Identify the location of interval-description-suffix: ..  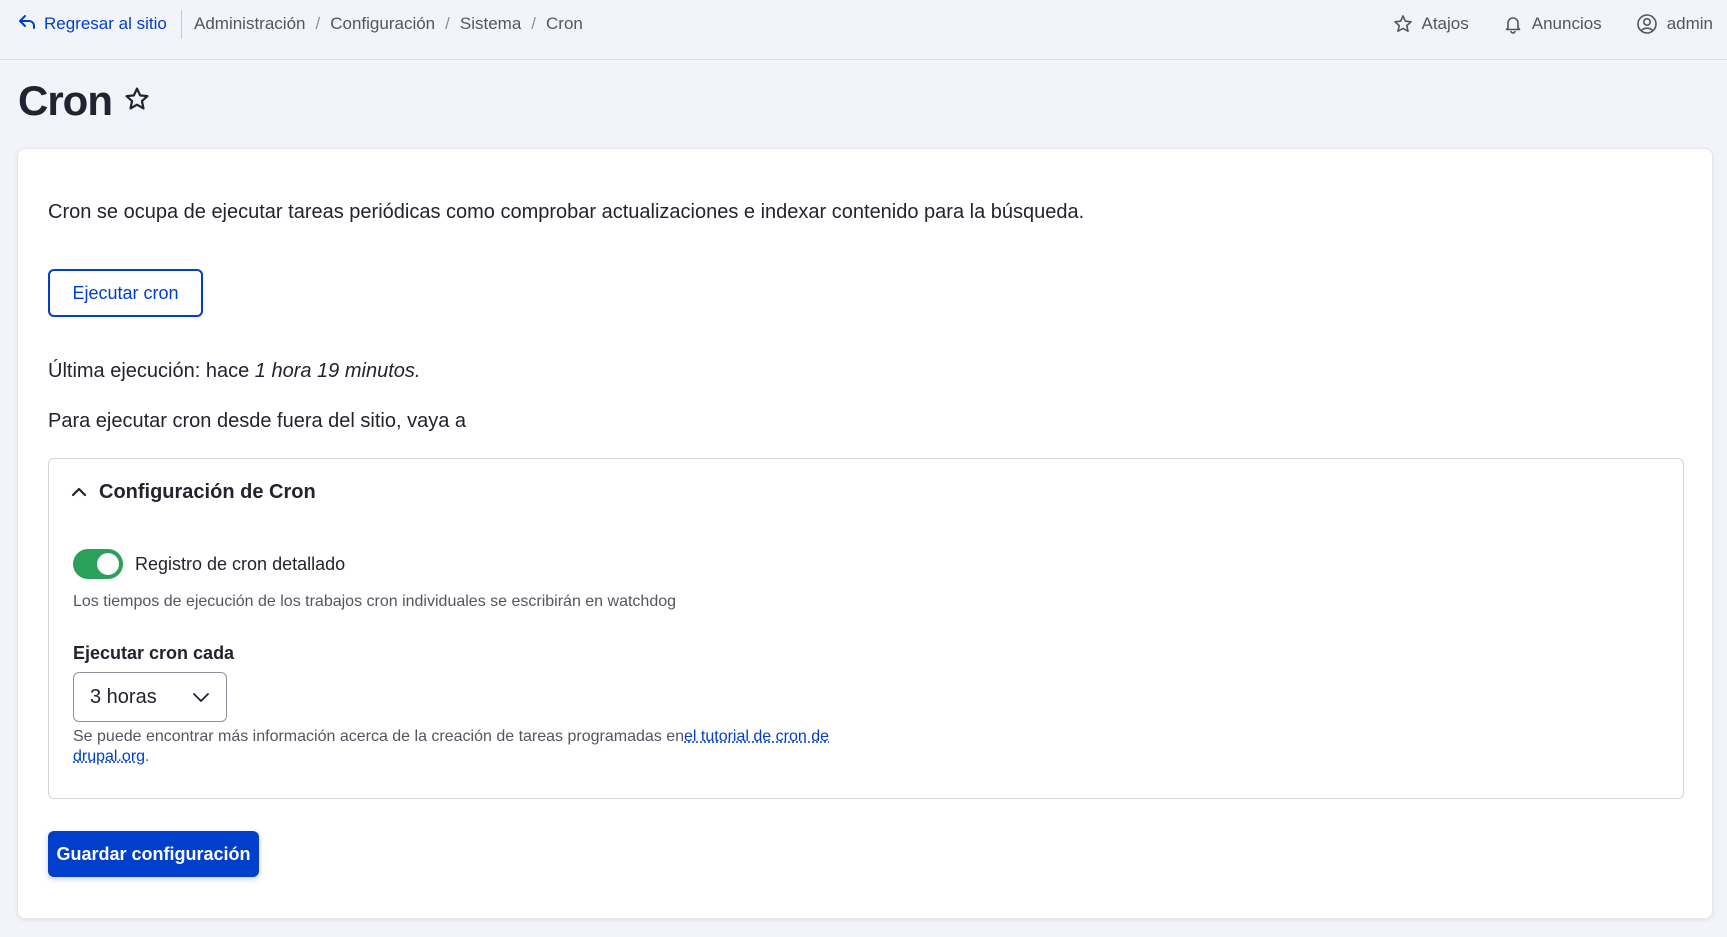
(147, 756).